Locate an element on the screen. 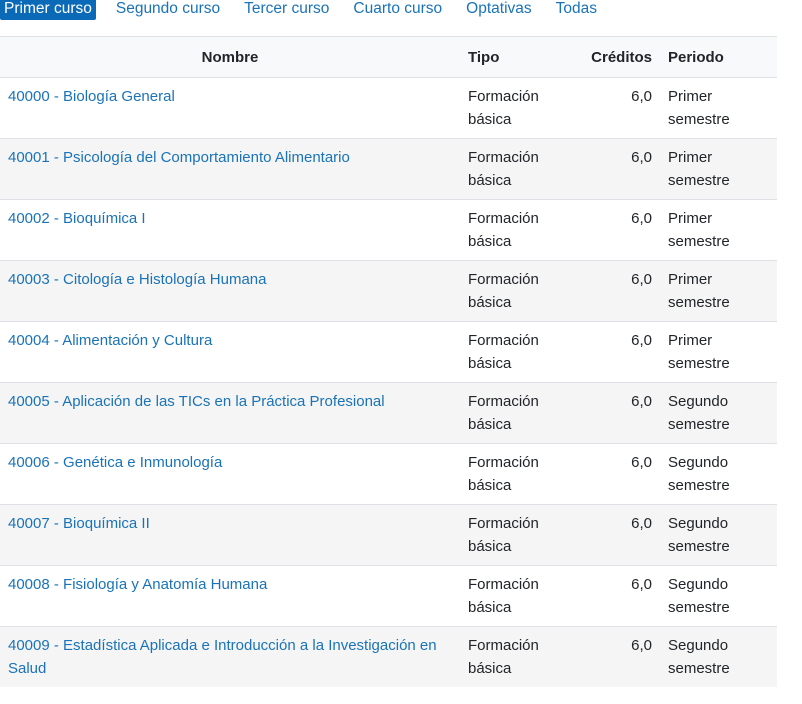  tab-primer-curso: Primer curso is located at coordinates (48, 10).